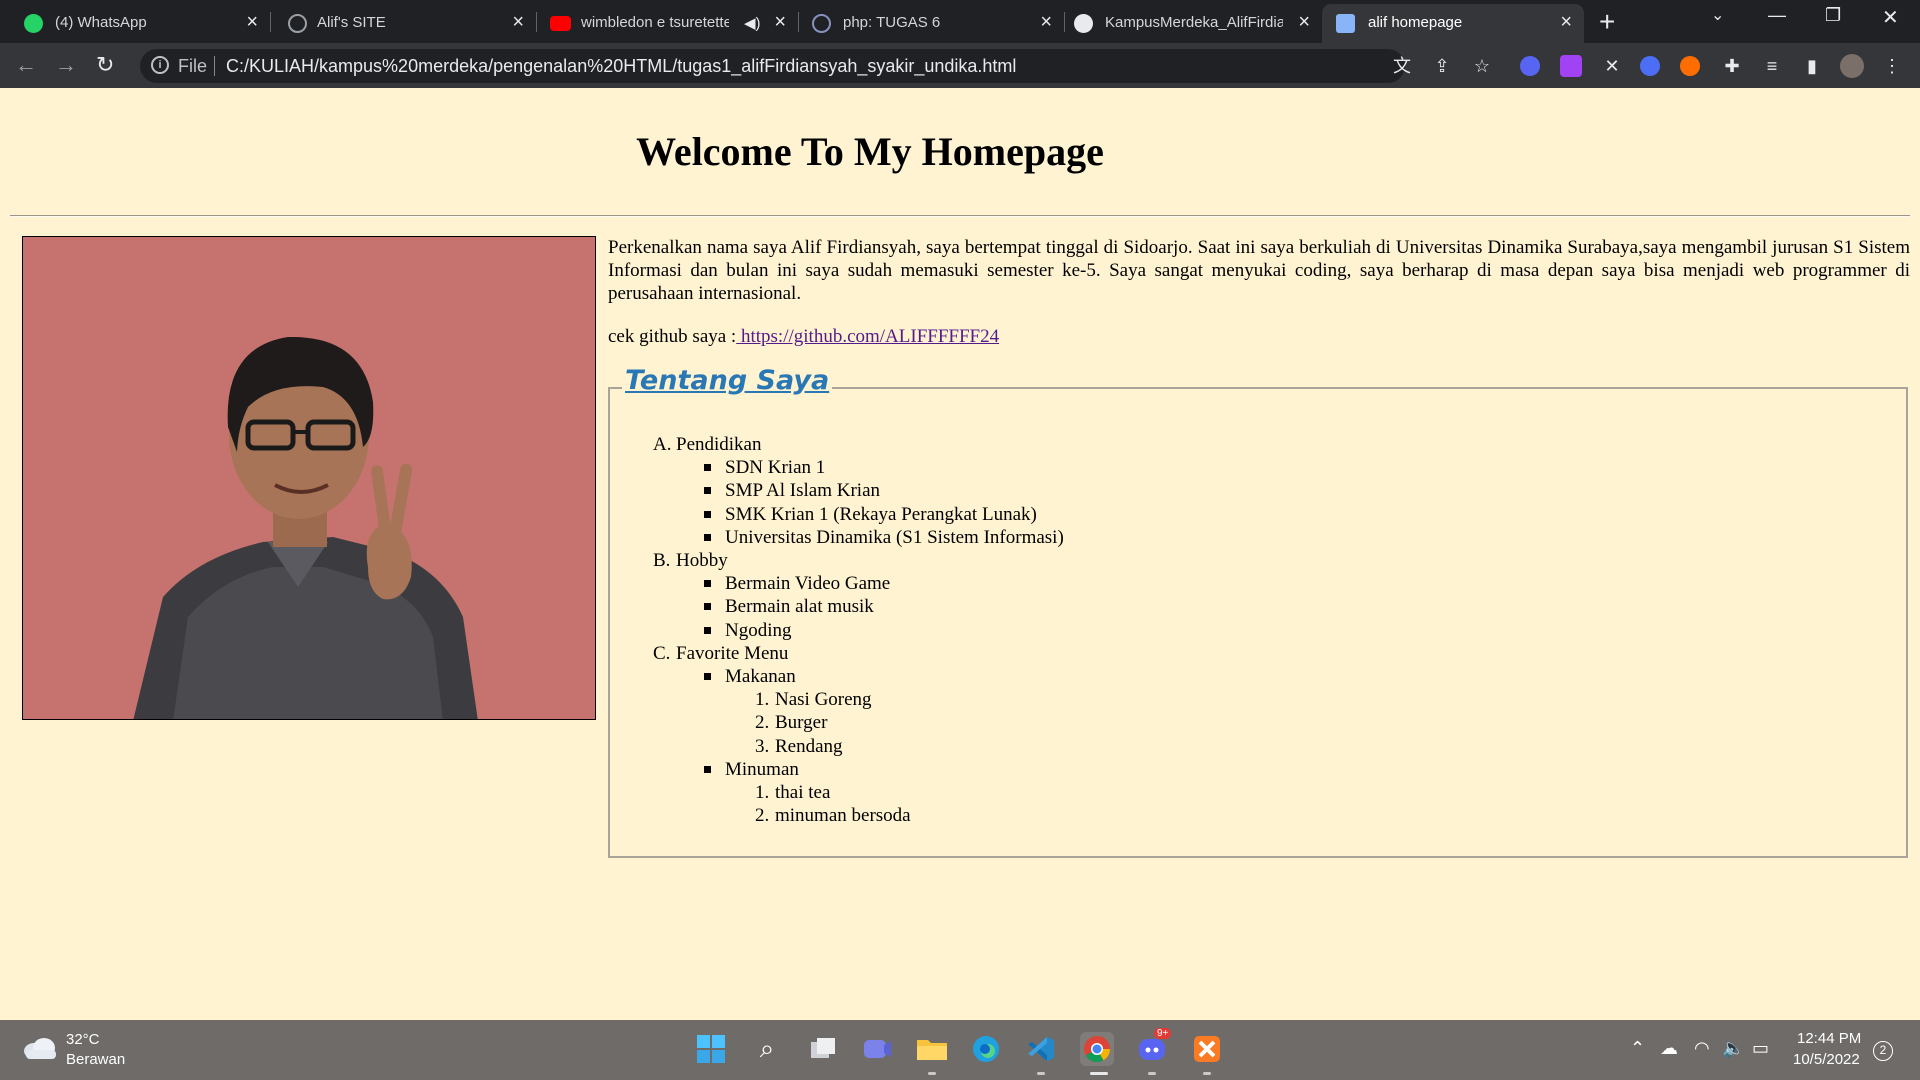 This screenshot has height=1080, width=1920. What do you see at coordinates (1772, 66) in the screenshot?
I see `media-control-icon: ≡` at bounding box center [1772, 66].